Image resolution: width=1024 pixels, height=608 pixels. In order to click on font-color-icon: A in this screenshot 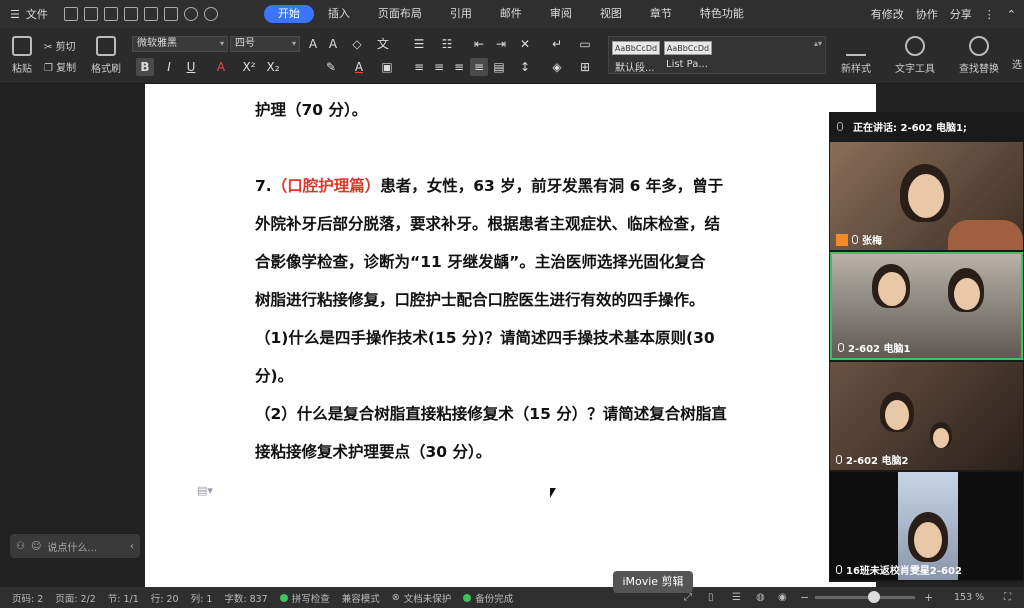, I will do `click(359, 67)`.